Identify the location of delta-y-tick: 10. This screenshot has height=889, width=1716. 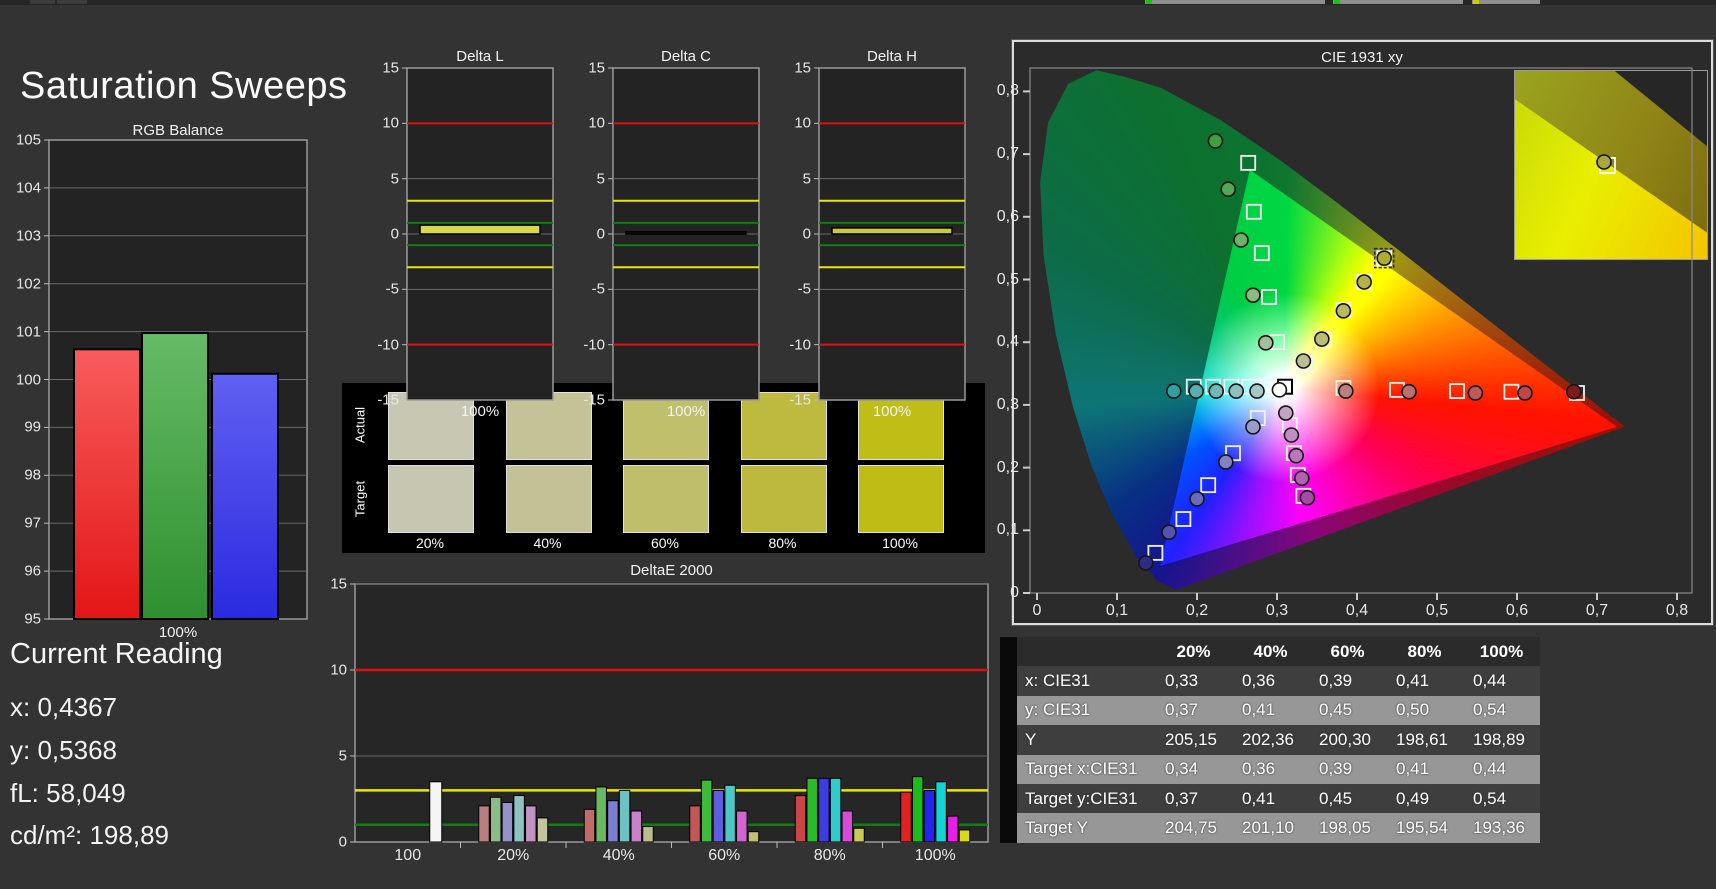
(596, 123).